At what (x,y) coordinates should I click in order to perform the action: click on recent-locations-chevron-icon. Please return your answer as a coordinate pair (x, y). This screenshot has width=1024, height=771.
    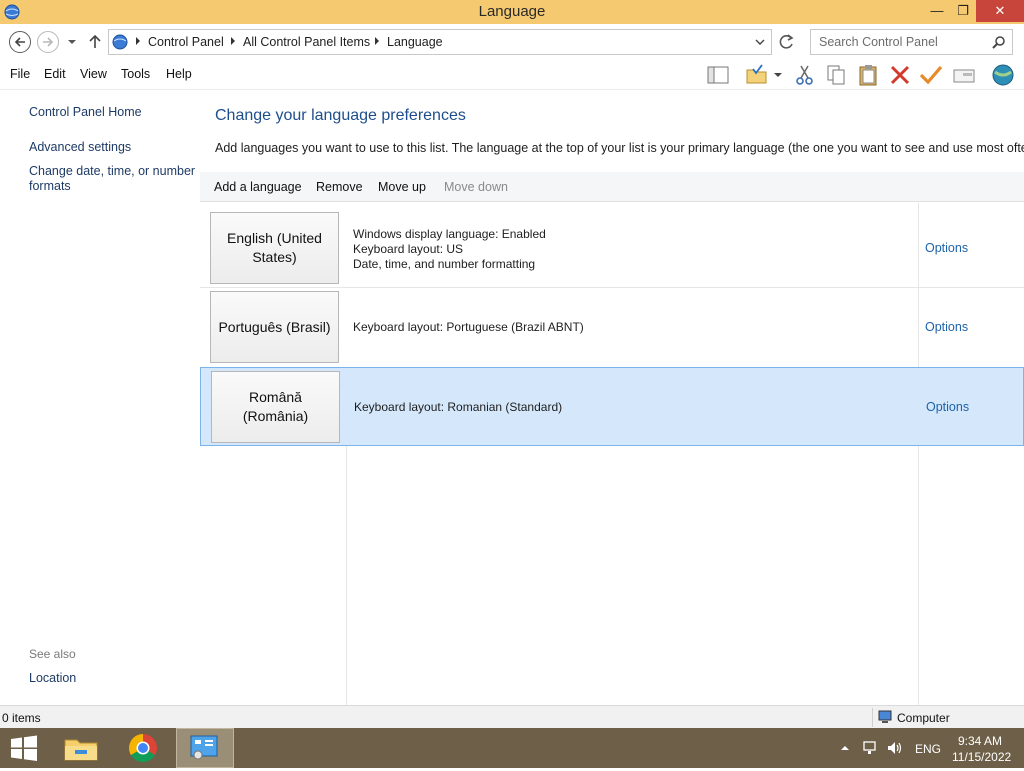
    Looking at the image, I should click on (72, 42).